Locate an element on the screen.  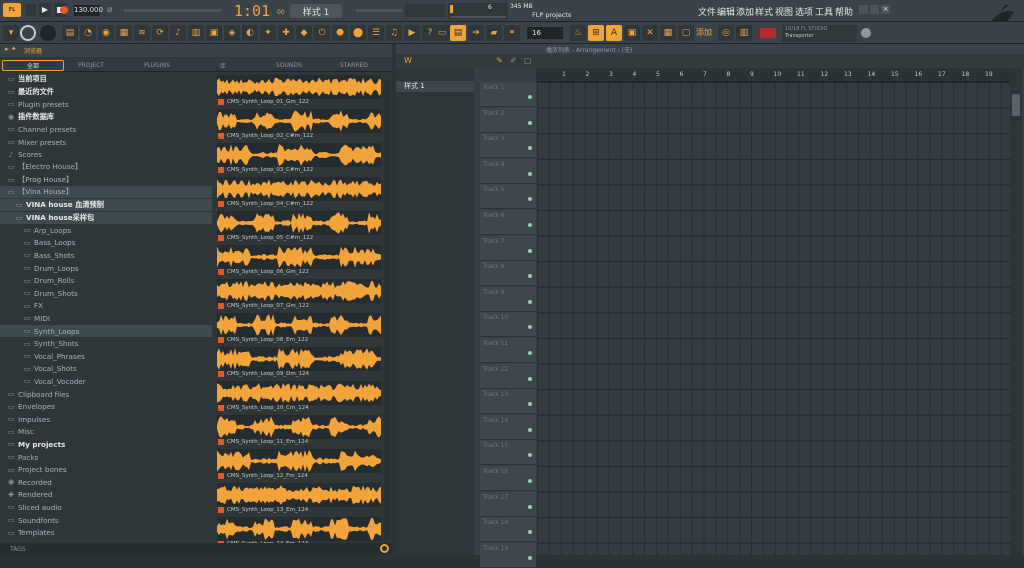
tab-project: PROJECT is located at coordinates (91, 65).